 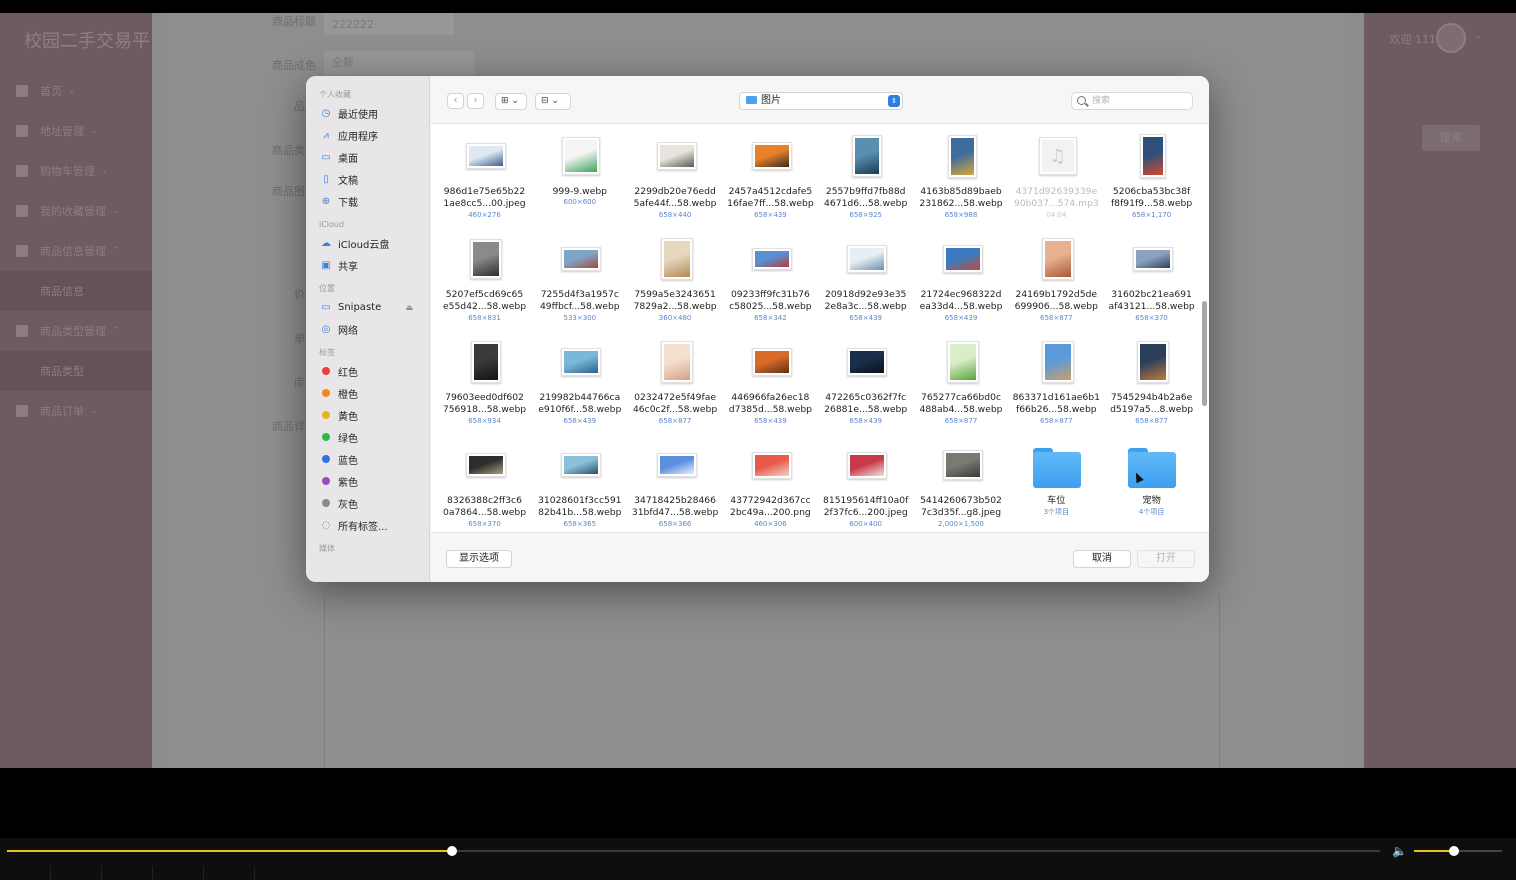 I want to click on file-item: 7545294b4b2a6e d5197a5...8.webp 658×877, so click(x=1151, y=385).